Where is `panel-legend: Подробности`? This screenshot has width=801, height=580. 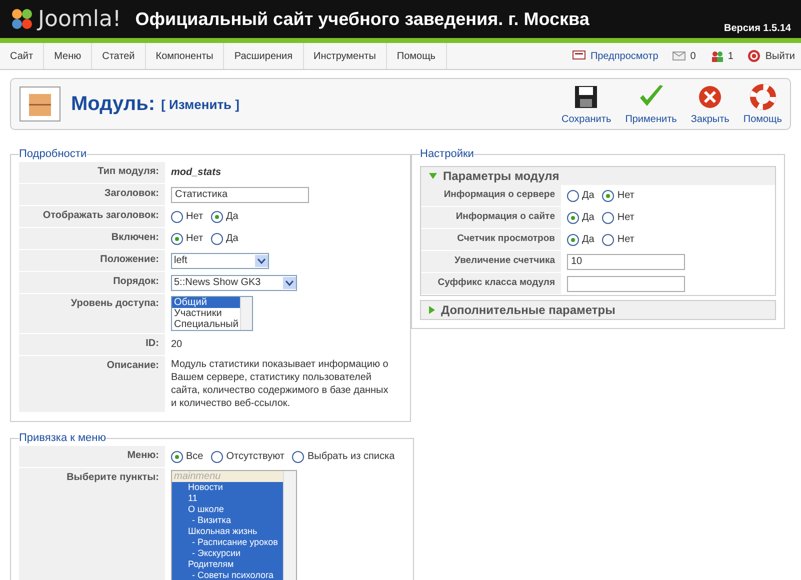
panel-legend: Подробности is located at coordinates (53, 154).